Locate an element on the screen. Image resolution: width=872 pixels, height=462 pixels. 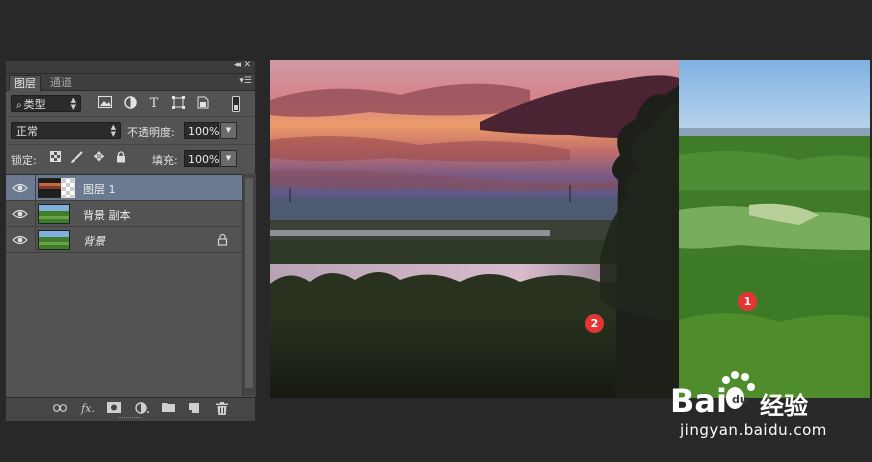
fill-dropdown-button: ▼ is located at coordinates (228, 158).